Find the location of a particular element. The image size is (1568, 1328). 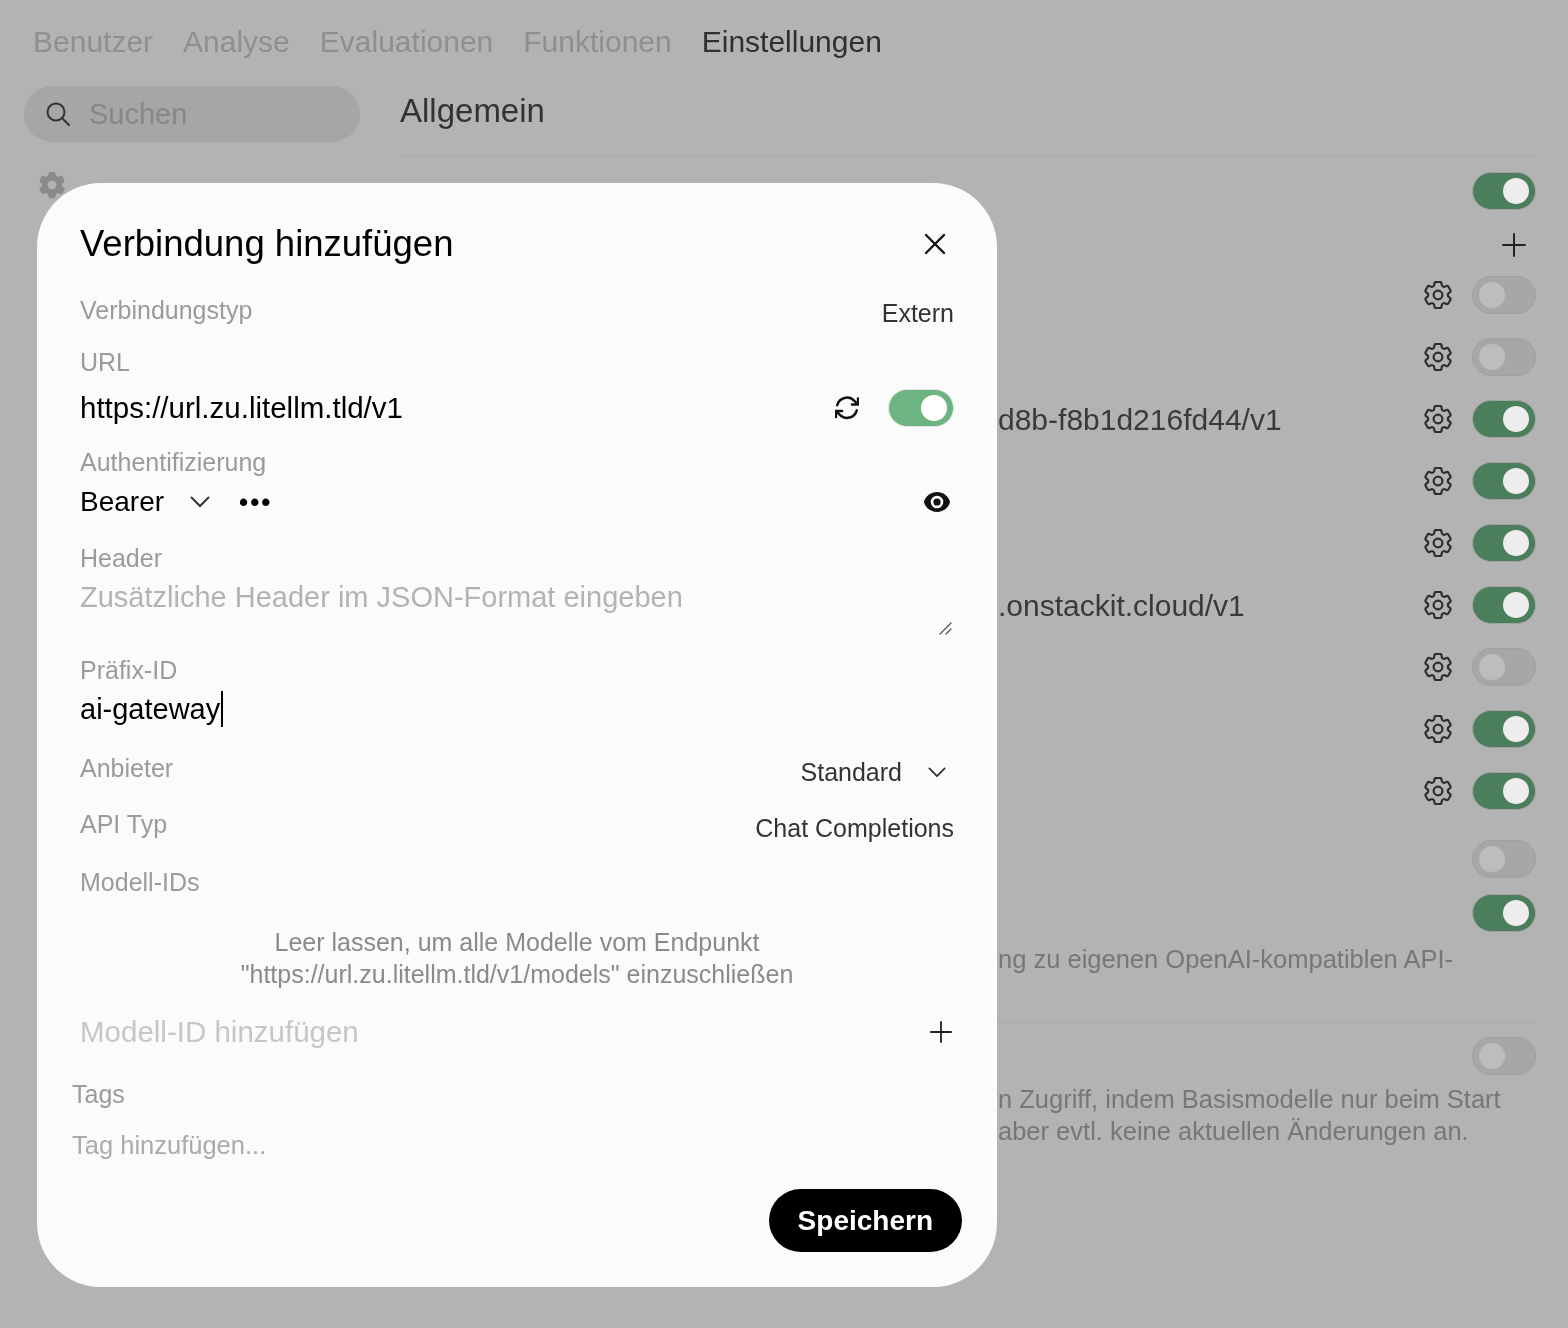

url-input: https://url.zu.litellm.tld/v1 is located at coordinates (457, 408).